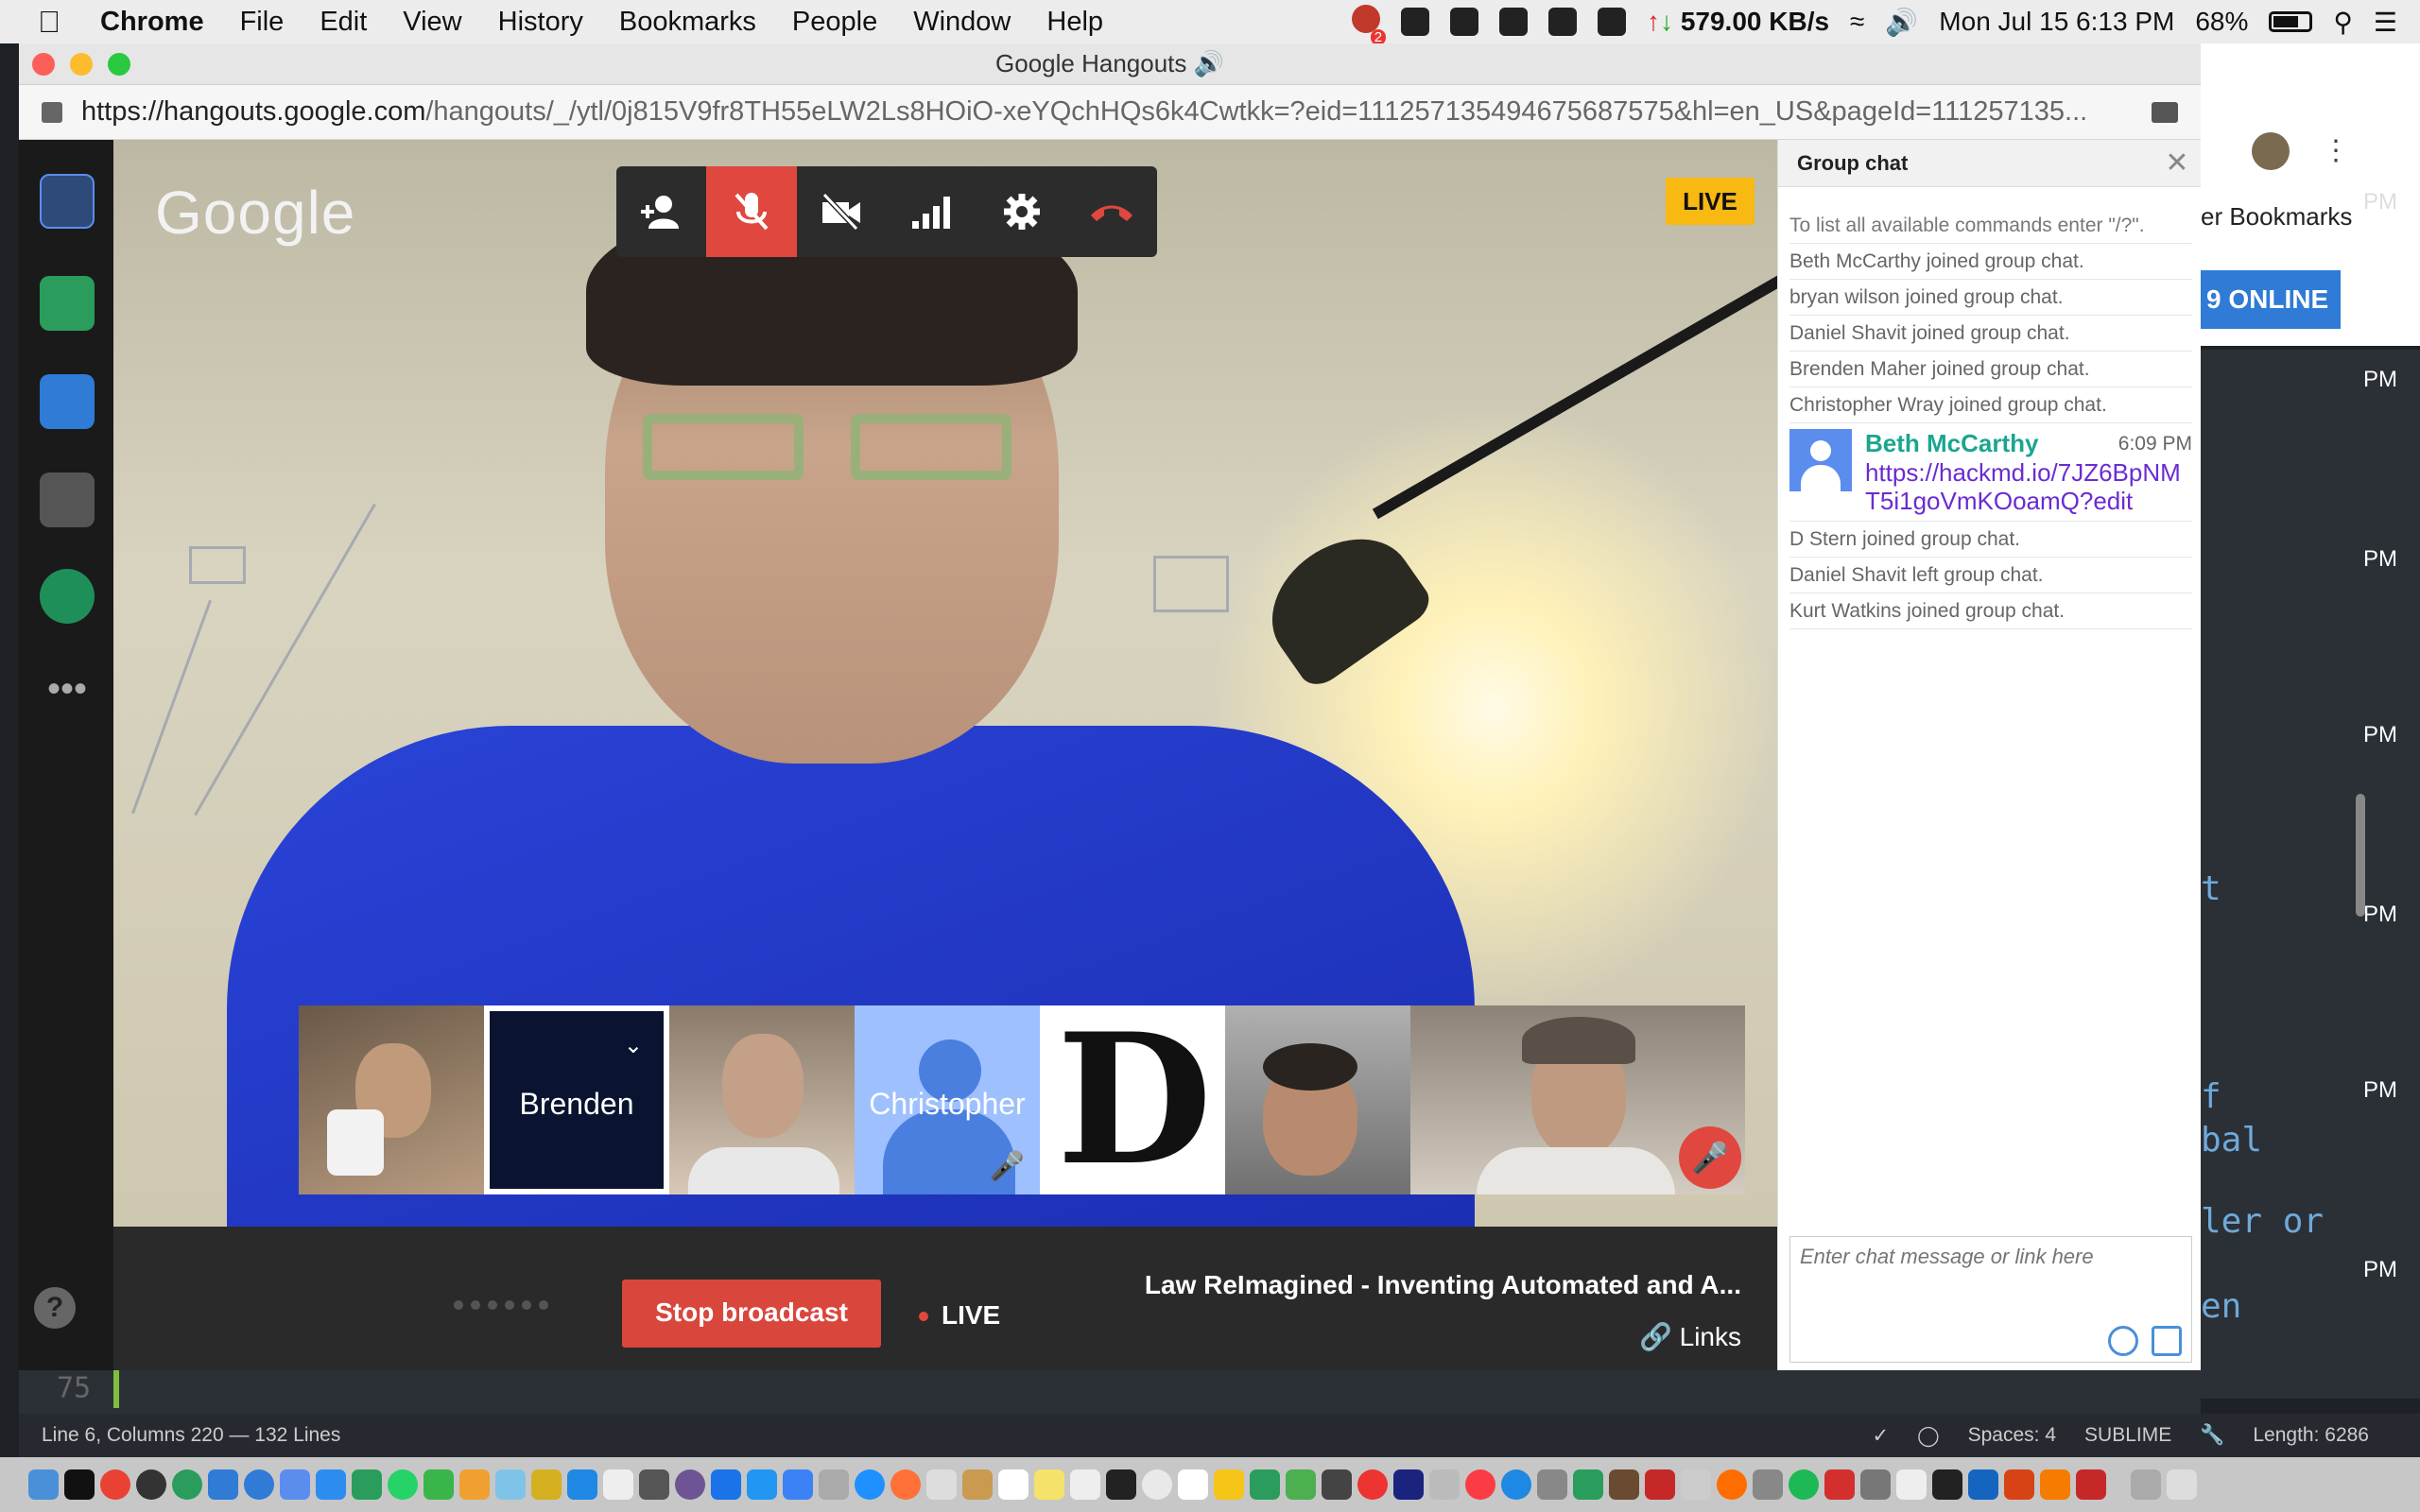  Describe the element at coordinates (1901, 22) in the screenshot. I see `volume-icon: 🔊` at that location.